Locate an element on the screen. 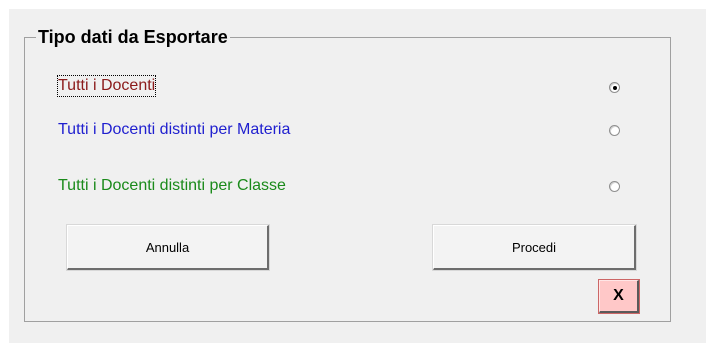 This screenshot has width=714, height=350. option-label-teachers-by-class: Tutti i Docenti distinti per Classe is located at coordinates (172, 186).